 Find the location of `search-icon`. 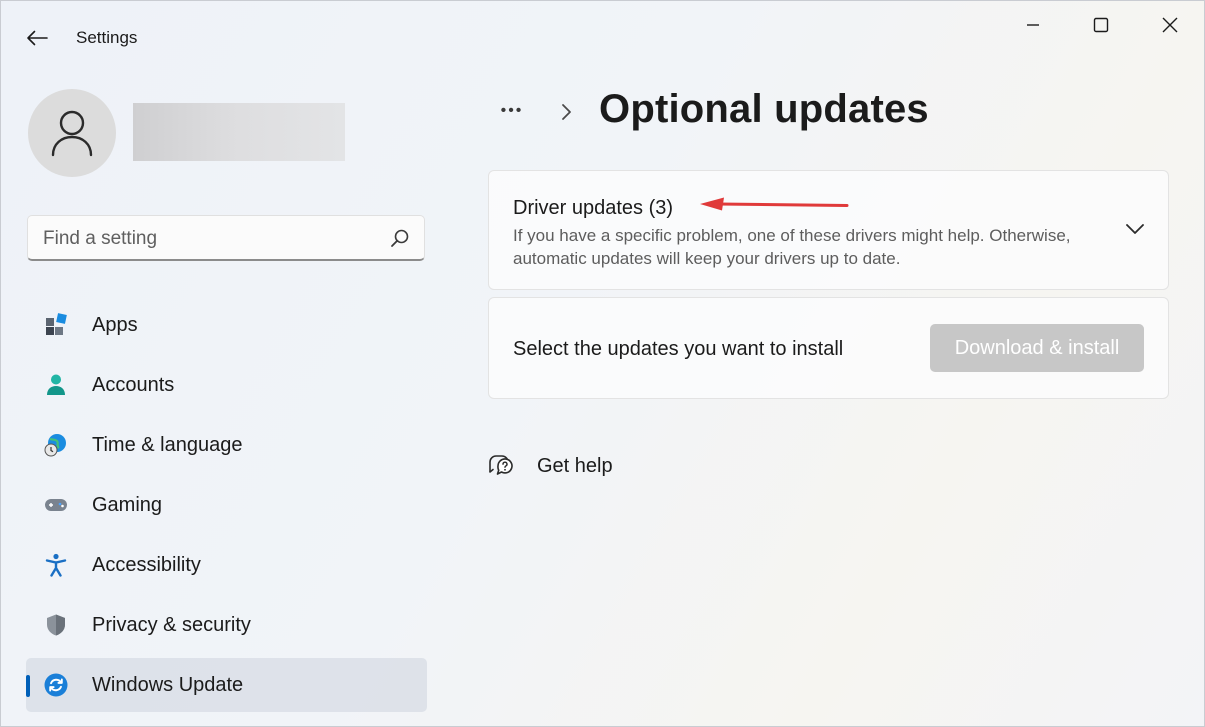

search-icon is located at coordinates (400, 238).